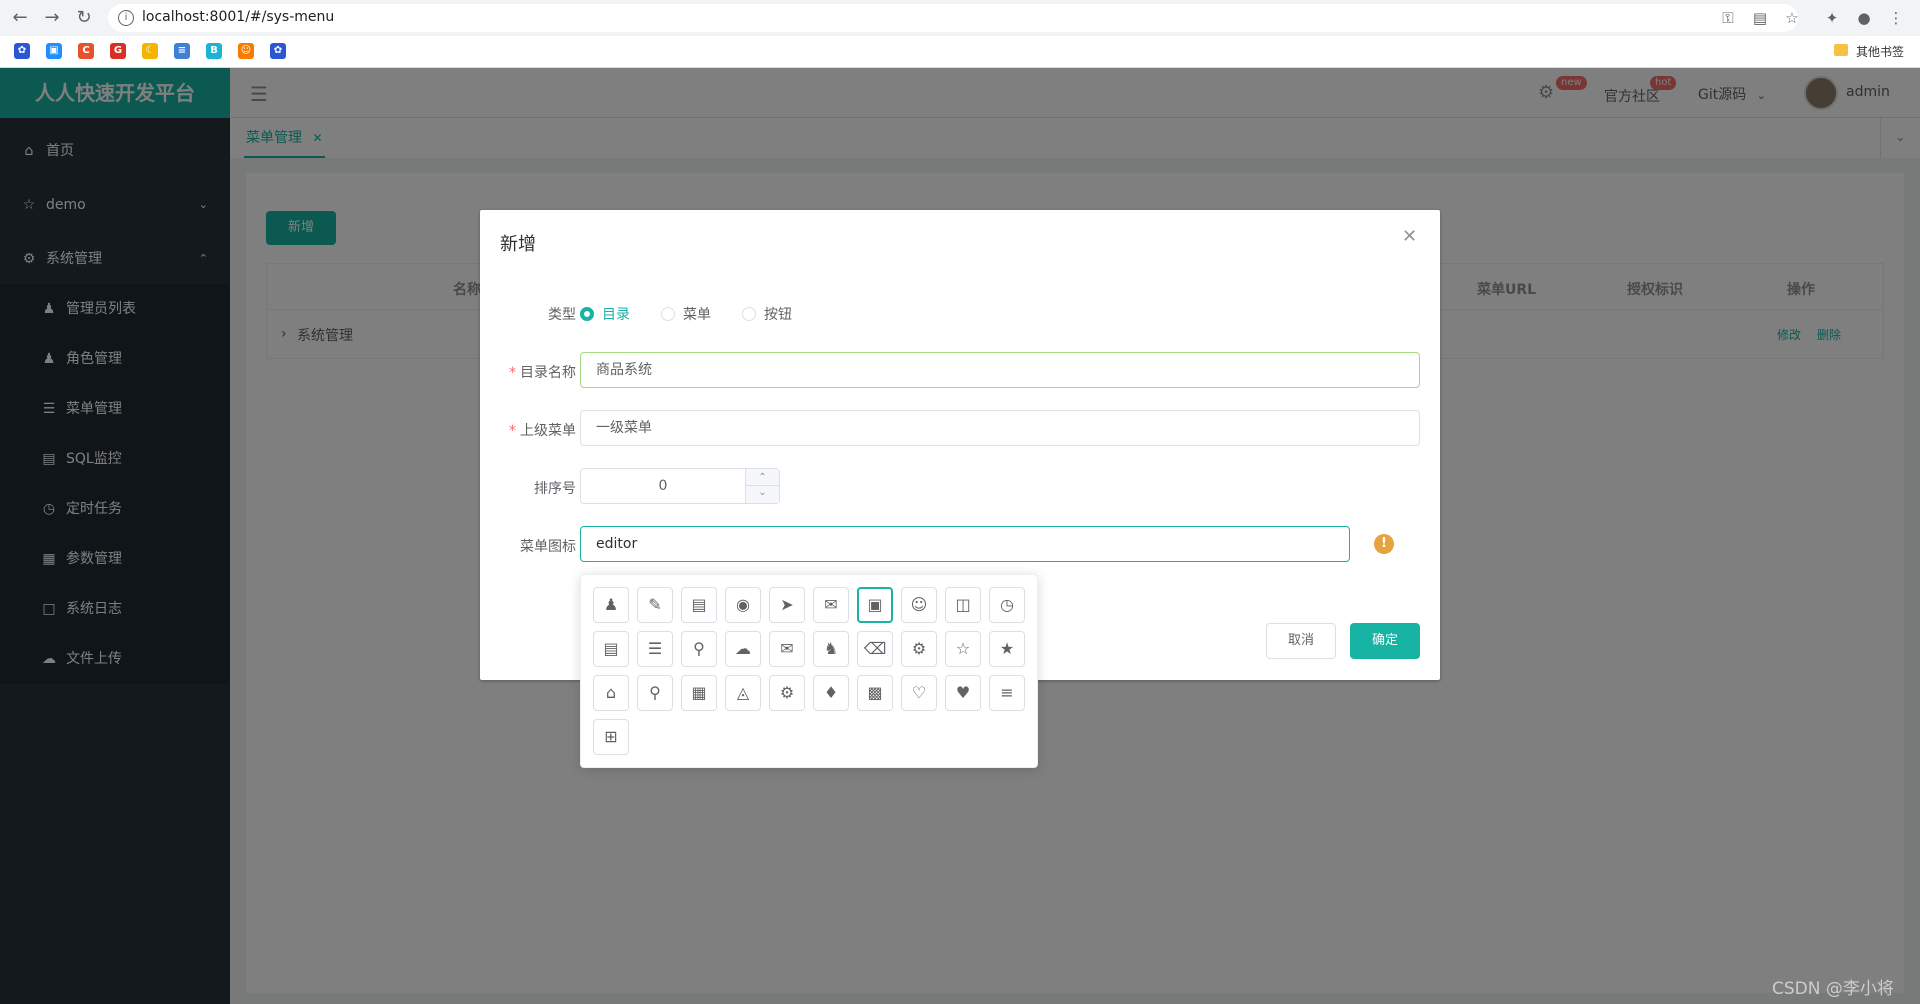 The image size is (1920, 1004). Describe the element at coordinates (1841, 50) in the screenshot. I see `folder-icon` at that location.